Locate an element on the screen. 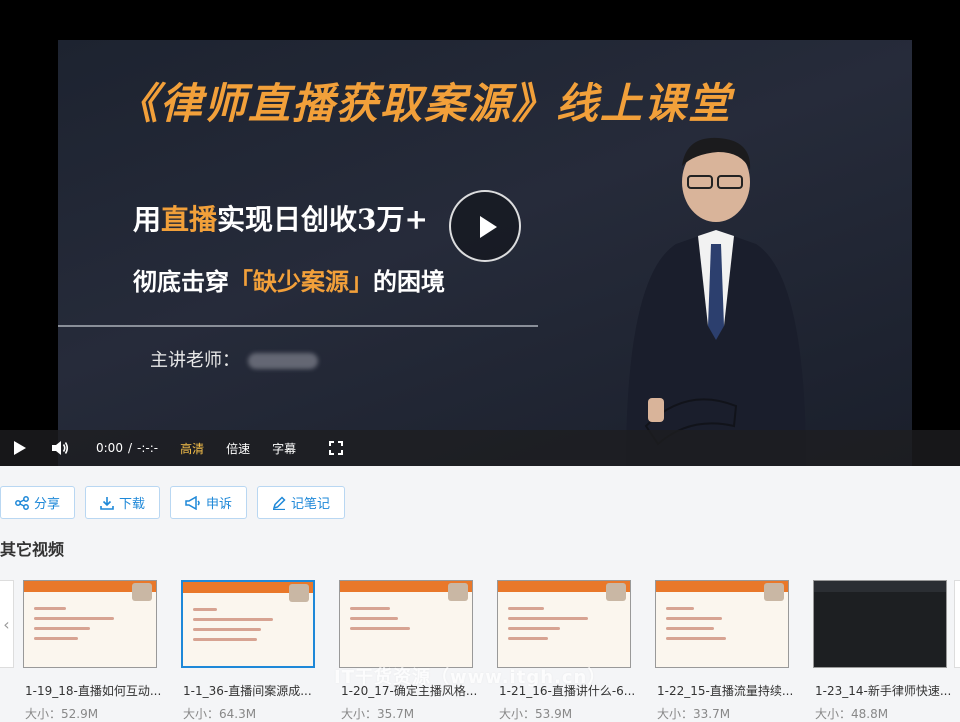 This screenshot has height=722, width=960. notes-label: 记笔记 is located at coordinates (311, 504).